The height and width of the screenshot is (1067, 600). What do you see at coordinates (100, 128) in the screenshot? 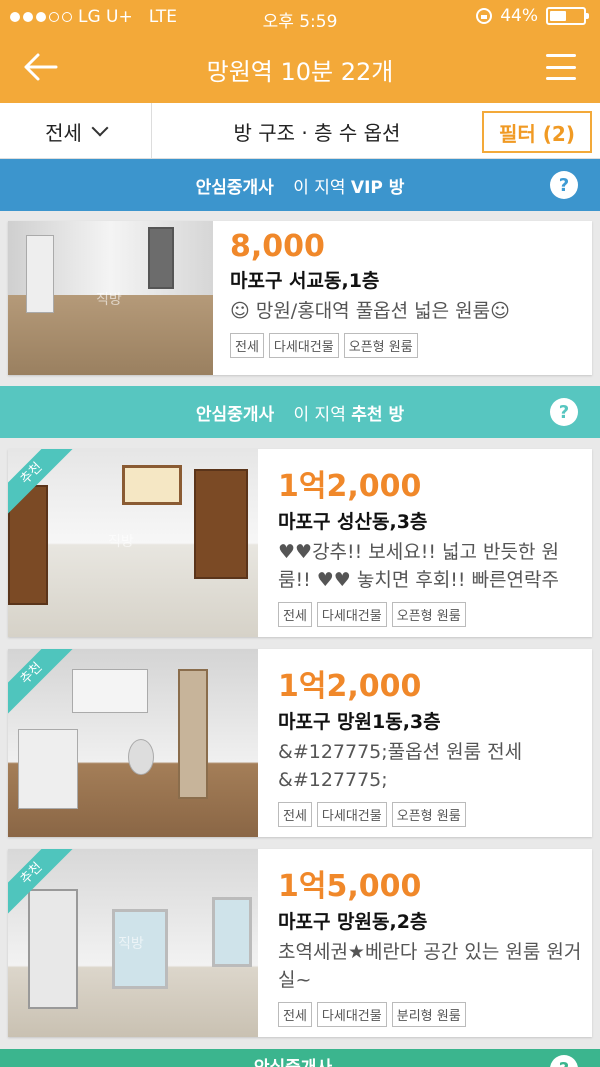
I see `chevron-down-icon` at bounding box center [100, 128].